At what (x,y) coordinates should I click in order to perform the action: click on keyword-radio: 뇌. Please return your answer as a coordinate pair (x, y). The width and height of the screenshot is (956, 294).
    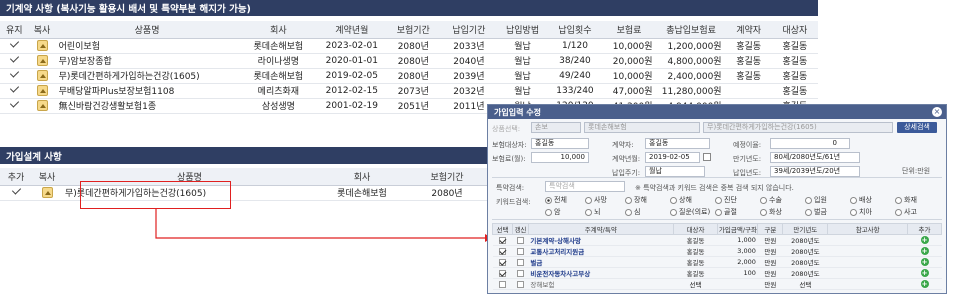
    Looking at the image, I should click on (592, 212).